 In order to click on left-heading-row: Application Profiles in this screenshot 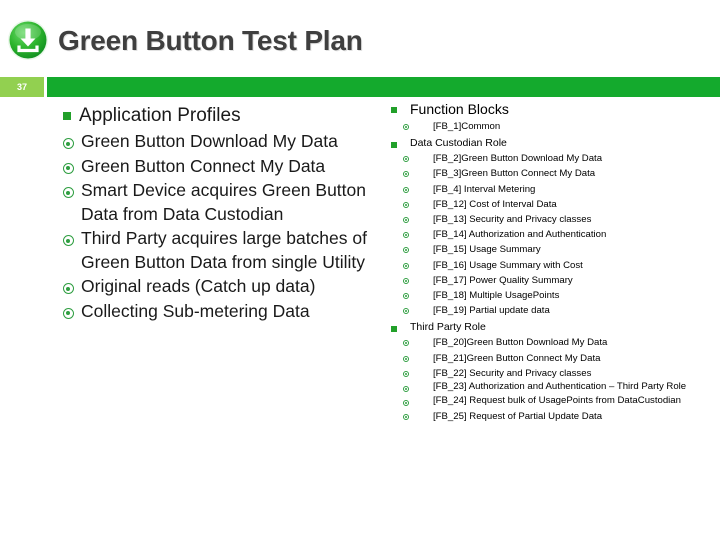, I will do `click(212, 116)`.